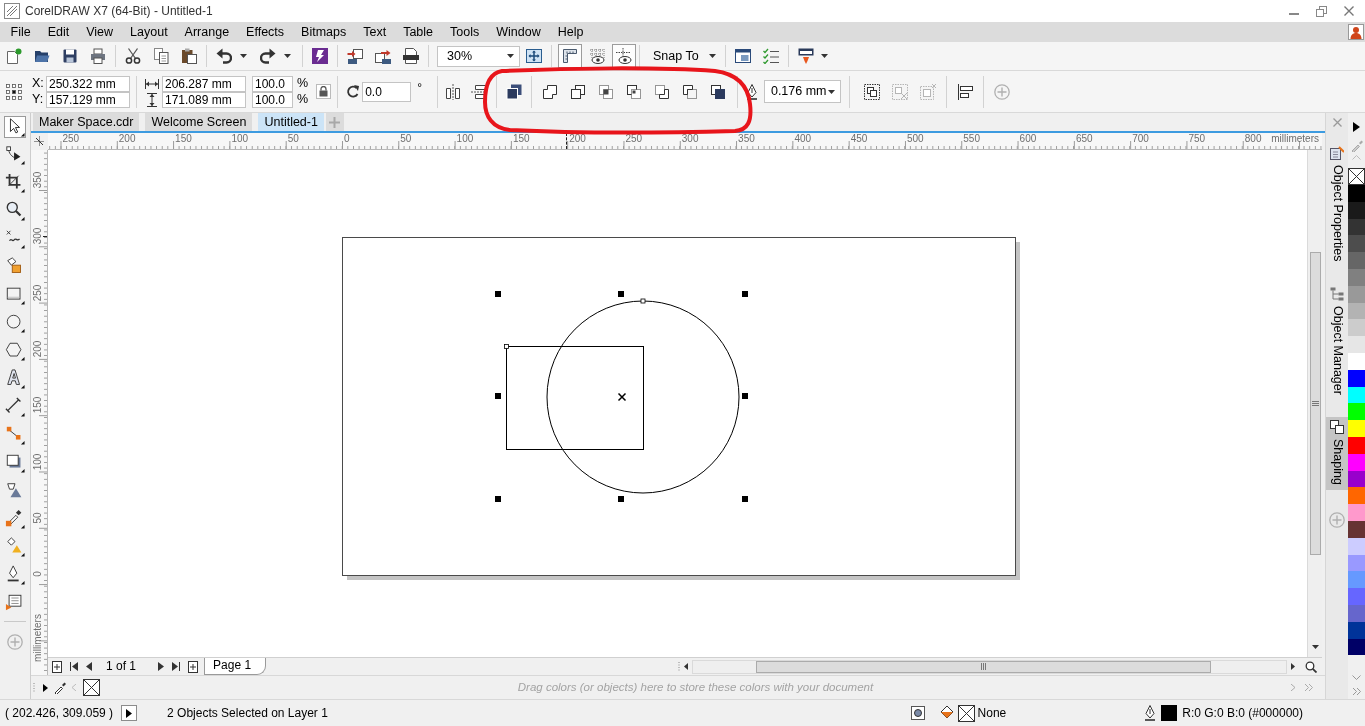 This screenshot has width=1365, height=726. I want to click on rulers-toggle, so click(570, 56).